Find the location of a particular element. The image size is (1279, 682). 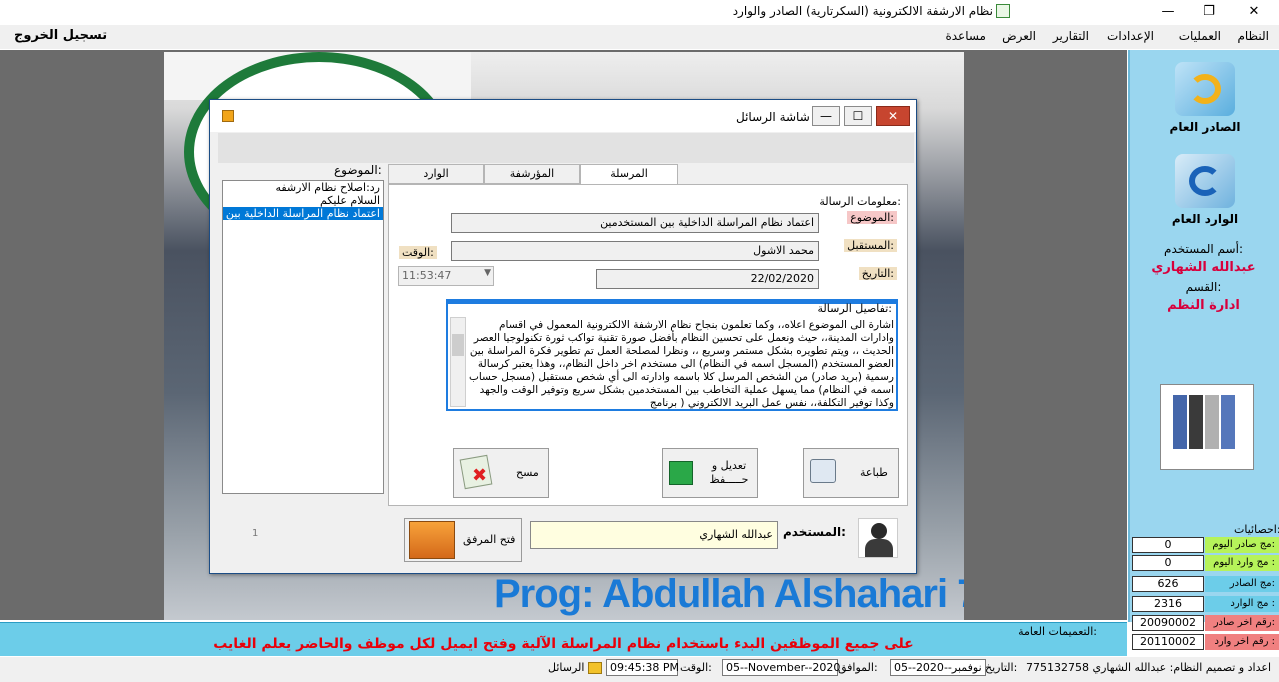

scrollbar-thumb is located at coordinates (458, 345).